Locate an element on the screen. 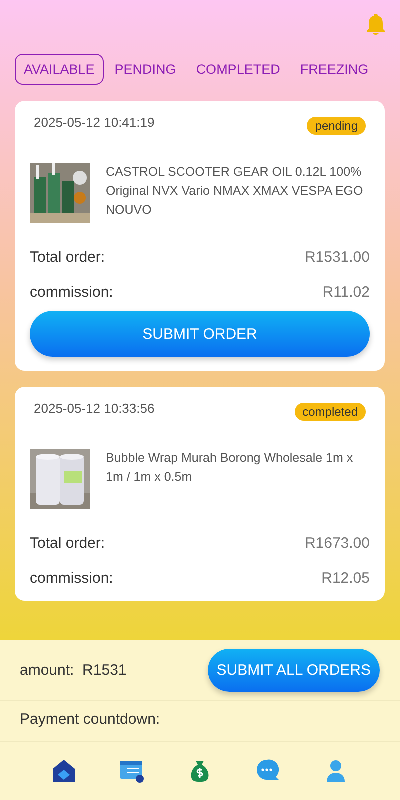 The width and height of the screenshot is (400, 800). total-value: R1673.00 is located at coordinates (337, 543).